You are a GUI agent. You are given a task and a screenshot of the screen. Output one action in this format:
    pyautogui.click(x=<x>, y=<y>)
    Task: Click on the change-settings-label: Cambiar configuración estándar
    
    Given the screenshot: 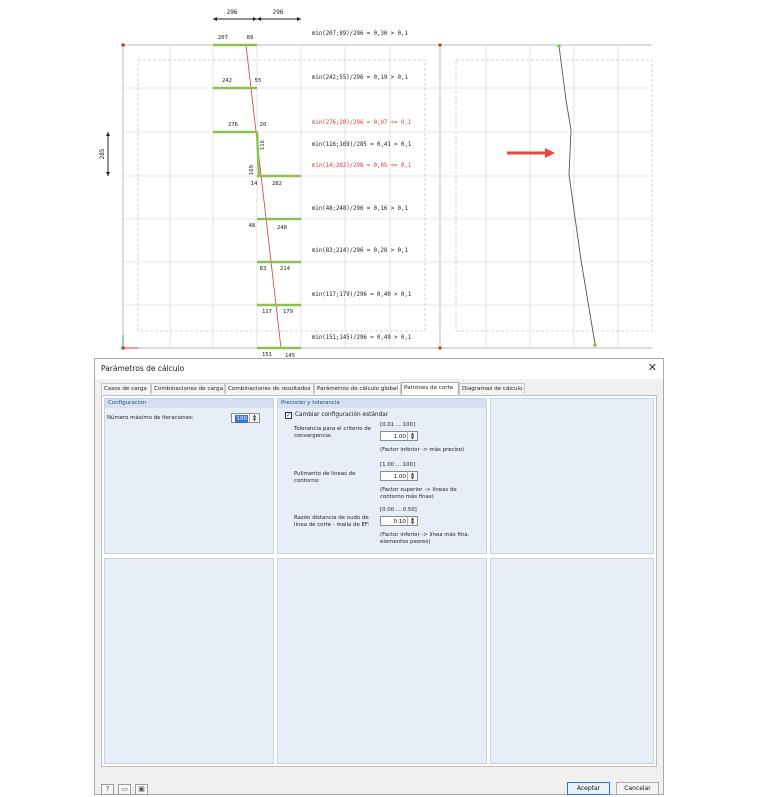 What is the action you would take?
    pyautogui.click(x=341, y=415)
    